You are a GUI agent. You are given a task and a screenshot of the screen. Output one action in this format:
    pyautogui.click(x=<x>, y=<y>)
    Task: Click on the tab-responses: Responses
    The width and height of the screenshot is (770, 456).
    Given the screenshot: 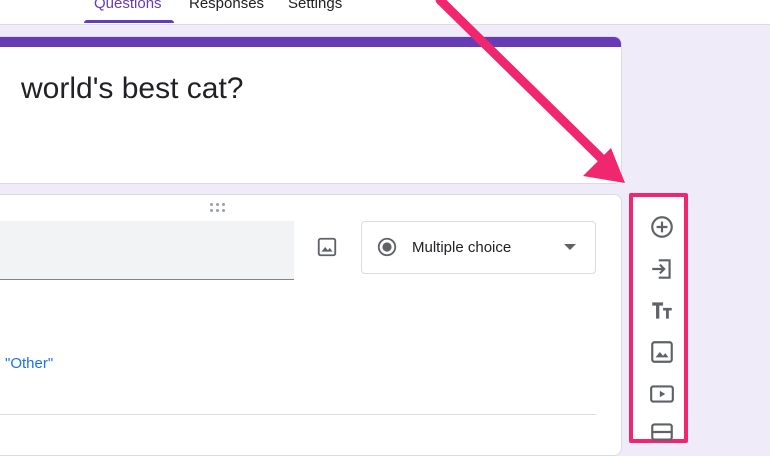 What is the action you would take?
    pyautogui.click(x=226, y=6)
    